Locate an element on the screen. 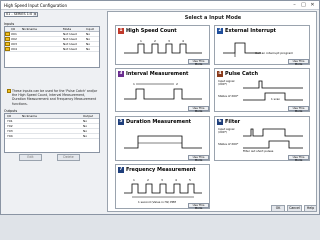  mode-panel-title: Select a Input Mode is located at coordinates (213, 18).